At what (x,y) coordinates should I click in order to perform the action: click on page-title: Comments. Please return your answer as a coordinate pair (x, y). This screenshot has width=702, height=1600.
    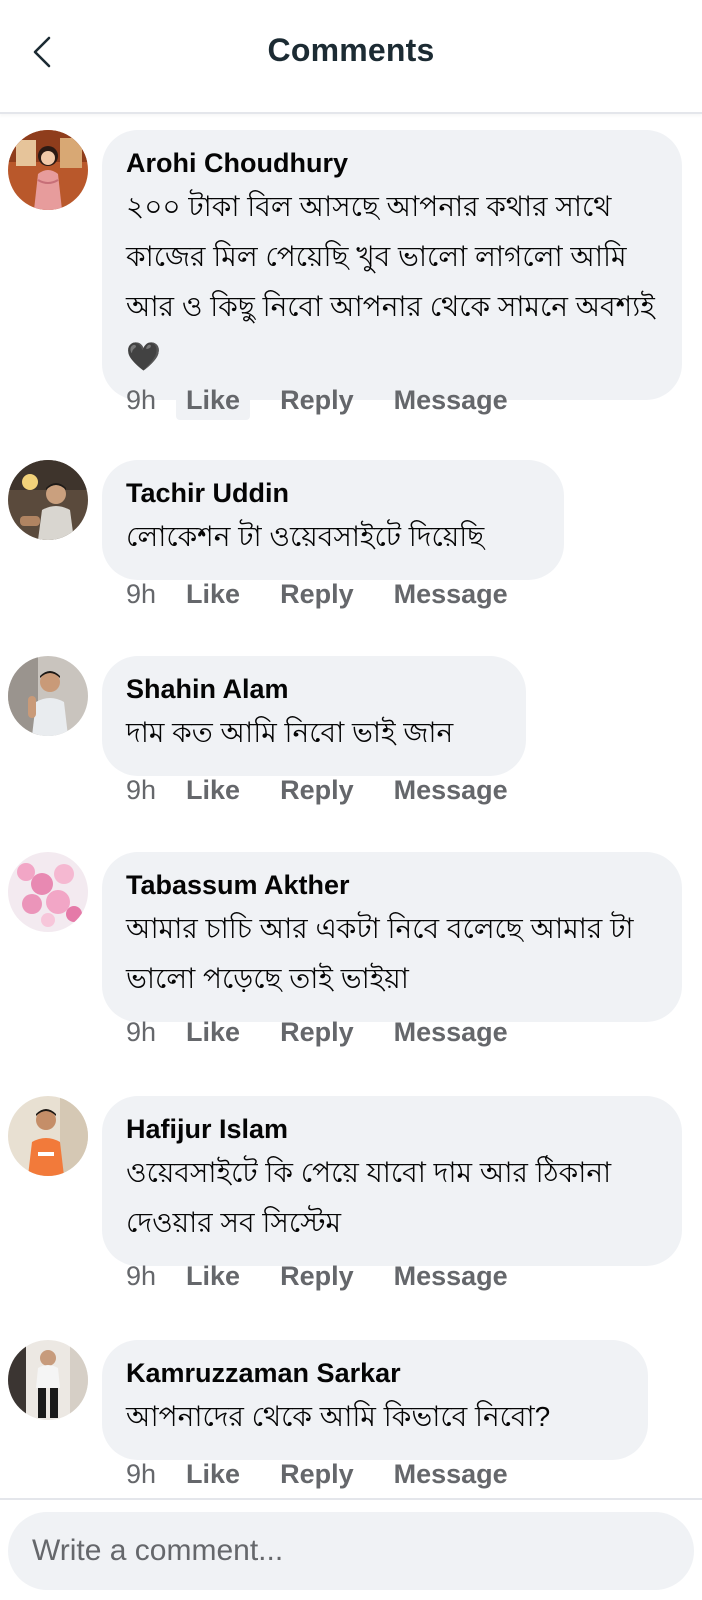
    Looking at the image, I should click on (351, 50).